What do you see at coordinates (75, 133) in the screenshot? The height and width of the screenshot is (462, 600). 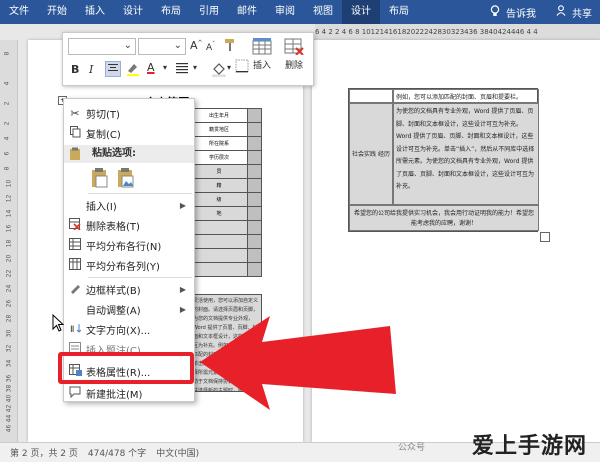 I see `copy-icon` at bounding box center [75, 133].